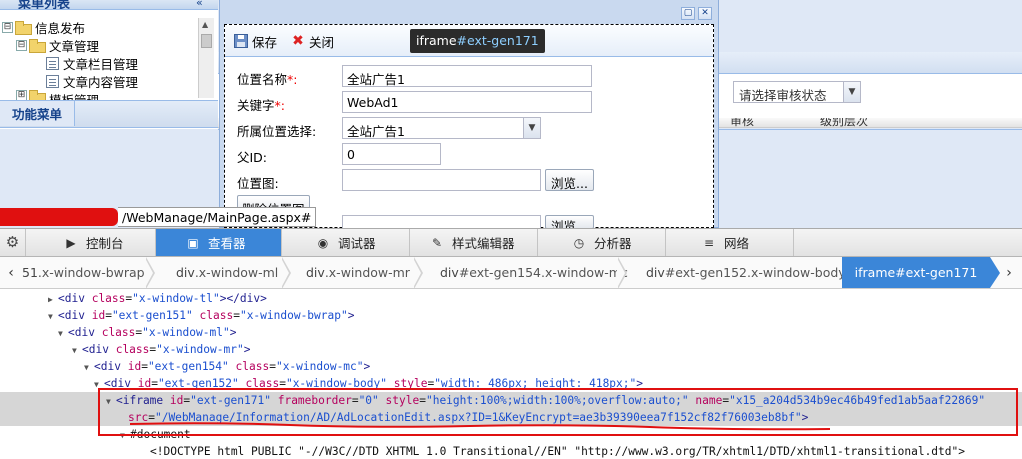  I want to click on location-name-input: 全站广告1, so click(467, 76).